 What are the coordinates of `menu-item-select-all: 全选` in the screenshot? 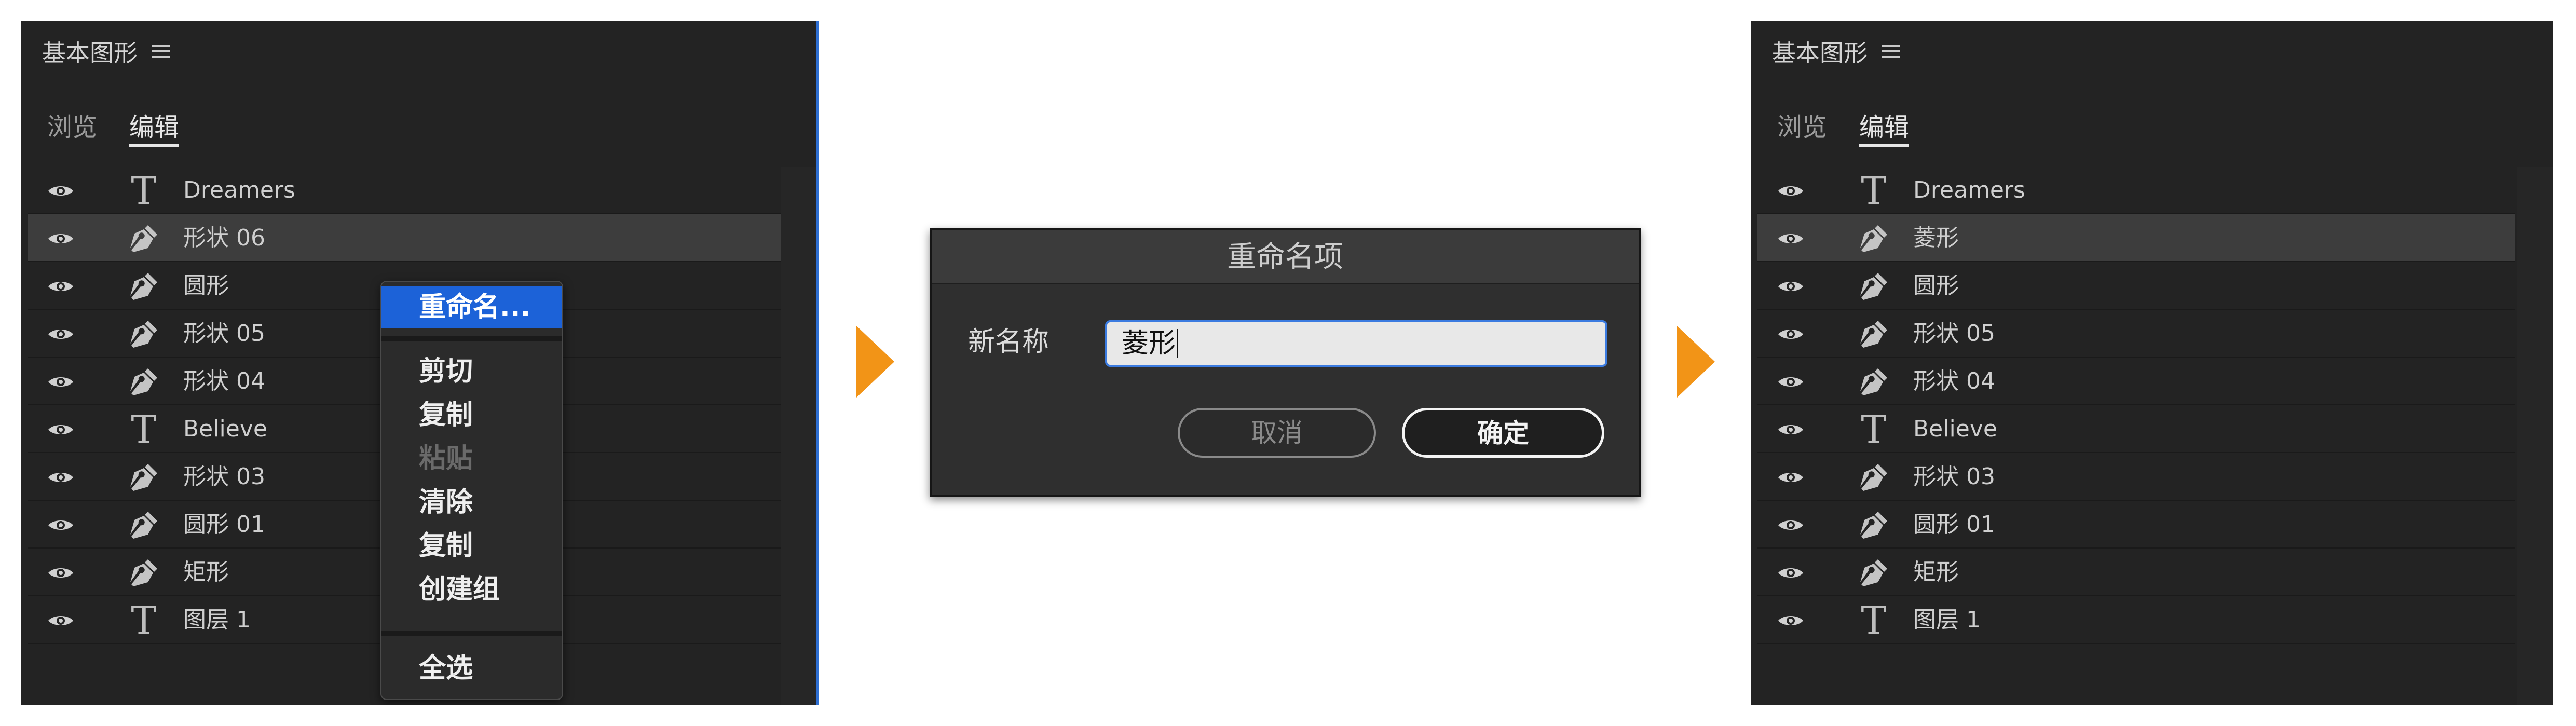 It's located at (471, 668).